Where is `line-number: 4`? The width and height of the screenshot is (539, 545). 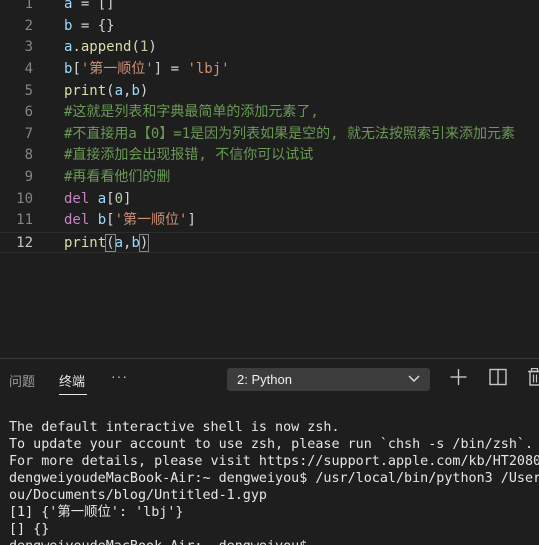 line-number: 4 is located at coordinates (28, 69).